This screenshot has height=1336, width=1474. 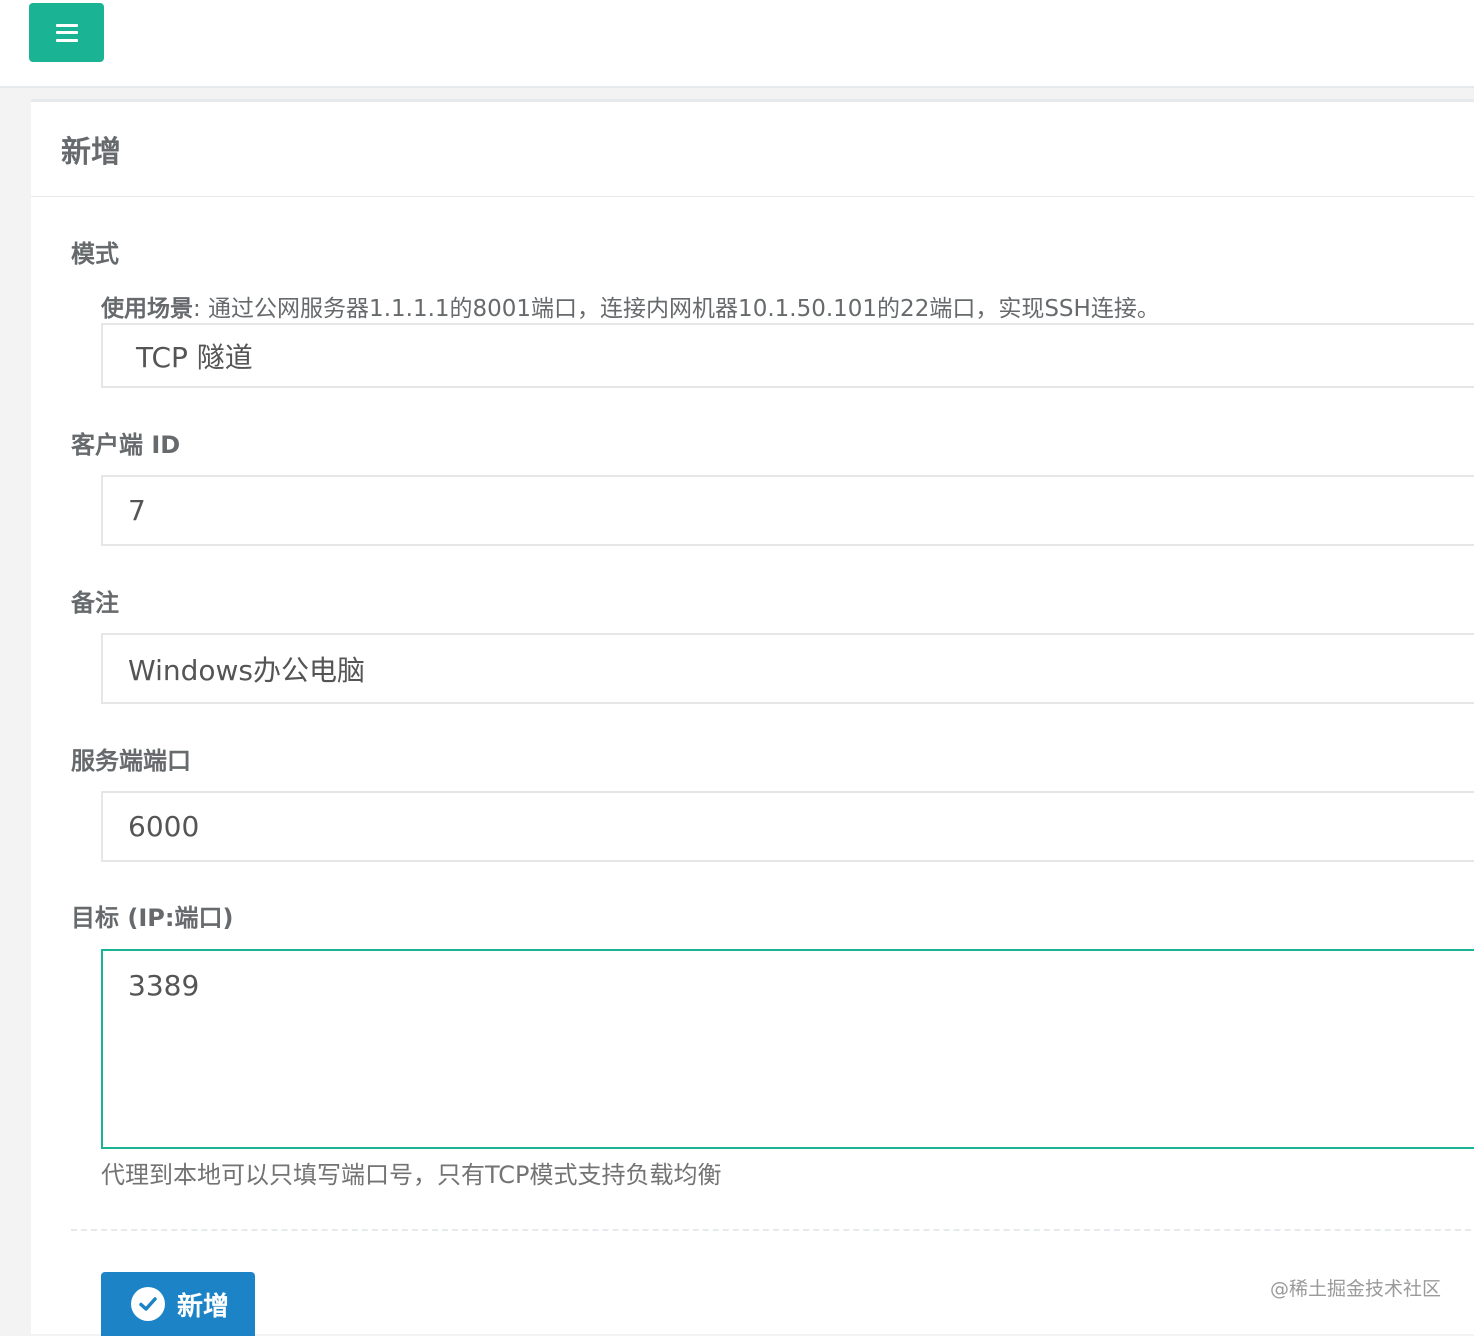 I want to click on target-value: 3389, so click(x=163, y=985).